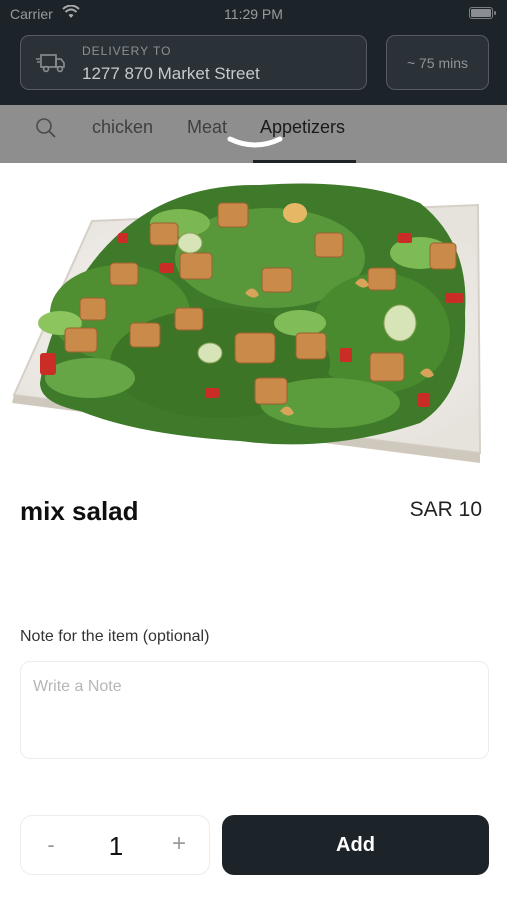 The image size is (507, 900). I want to click on battery-icon, so click(482, 13).